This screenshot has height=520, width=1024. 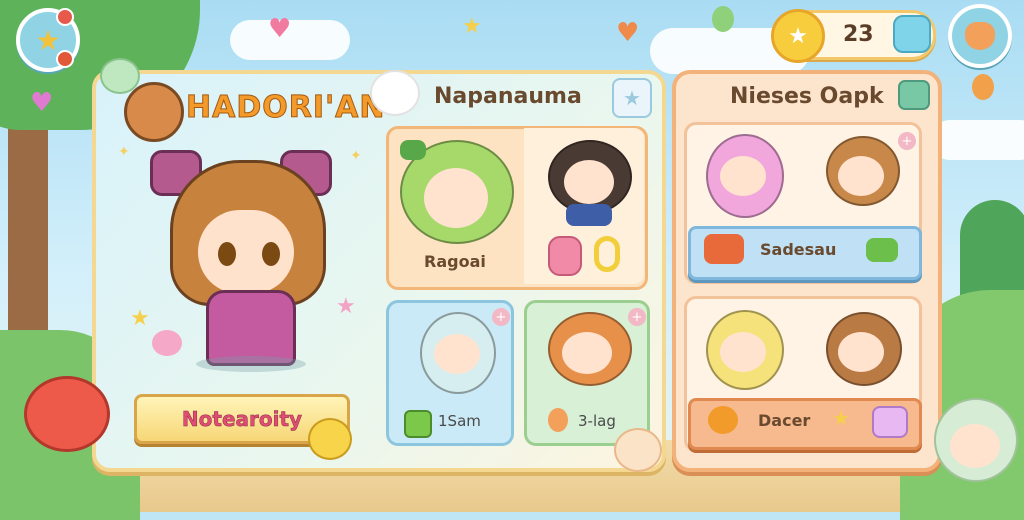 What do you see at coordinates (890, 422) in the screenshot?
I see `heart-gem-icon` at bounding box center [890, 422].